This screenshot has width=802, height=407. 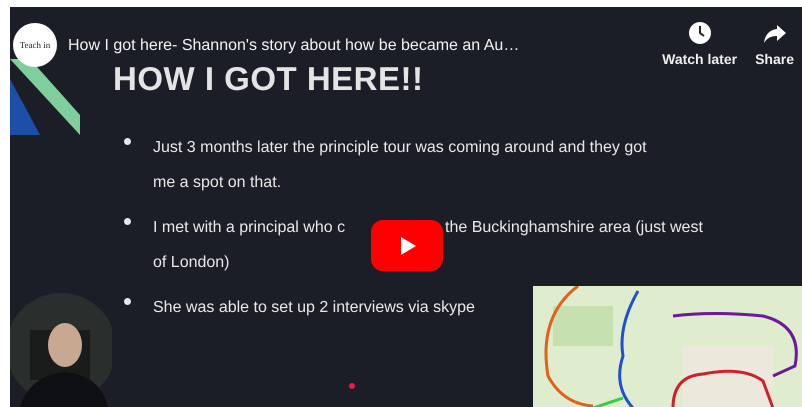 I want to click on bullet-text: the Buckinghamshire area (just west, so click(x=574, y=227).